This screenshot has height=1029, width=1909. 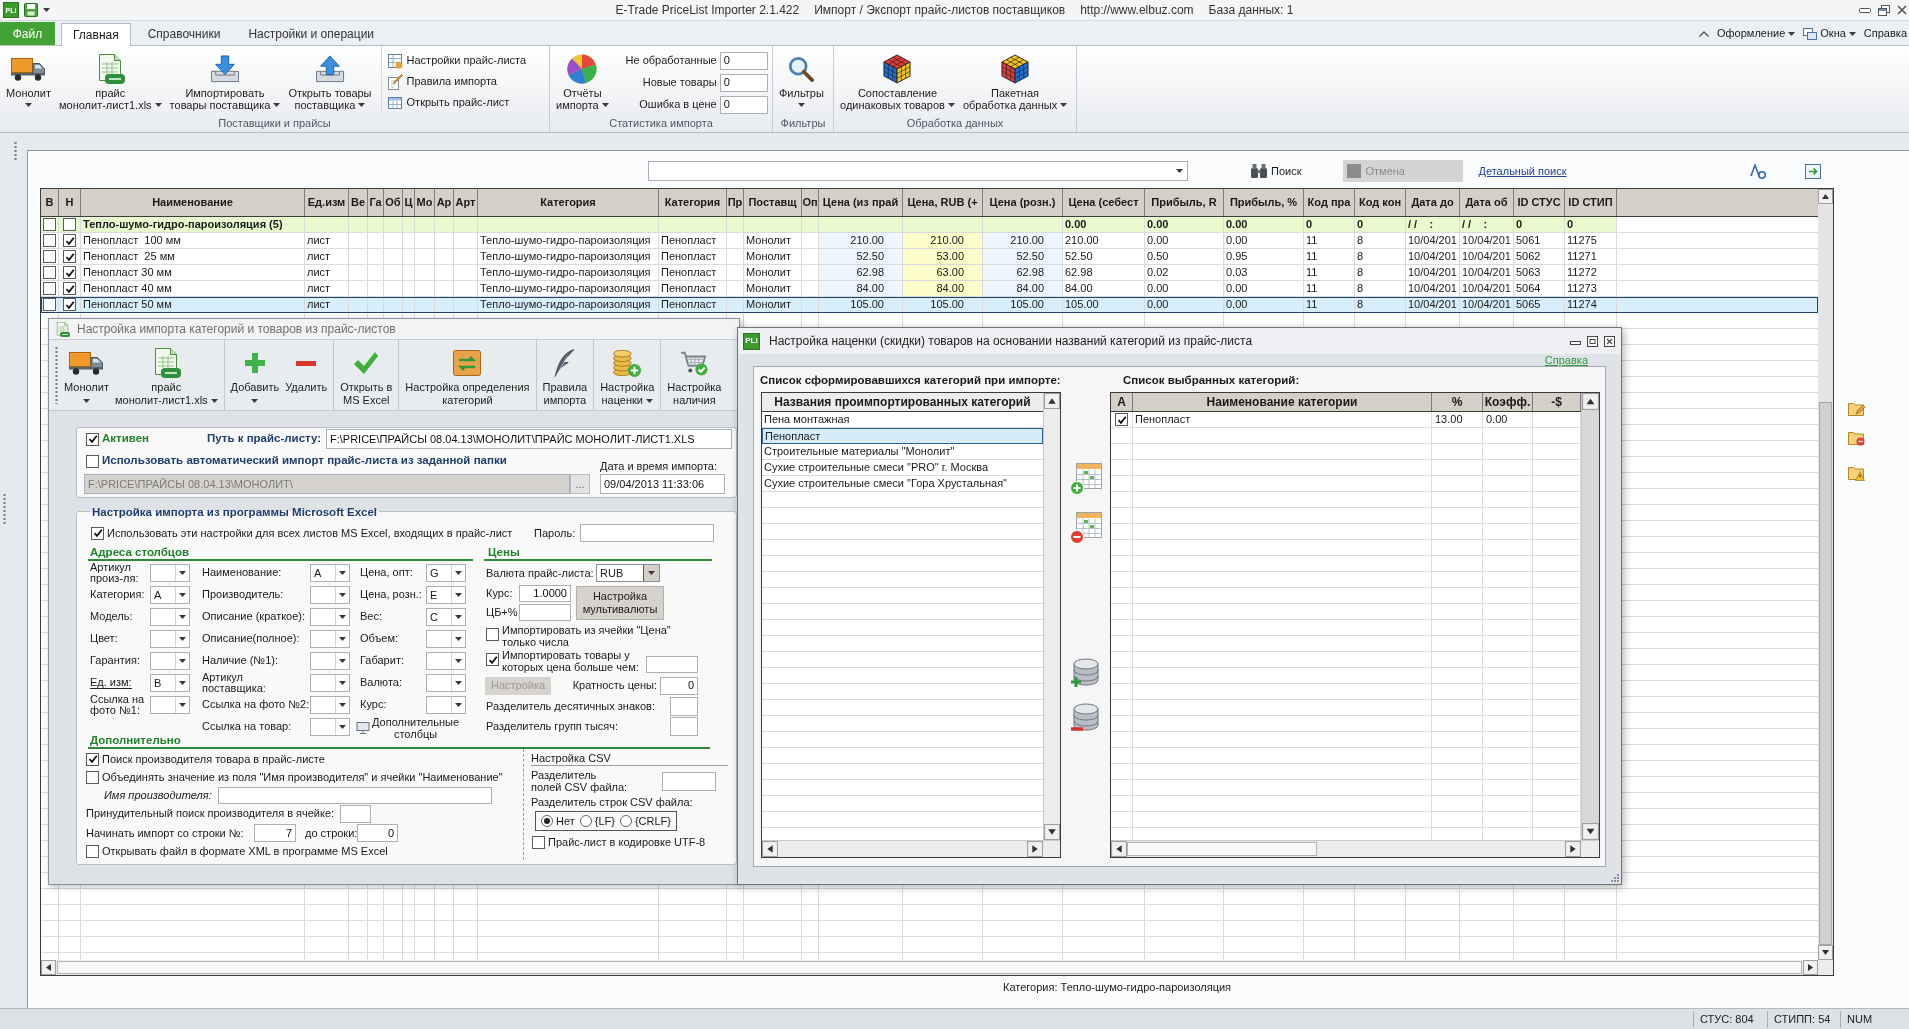 I want to click on toolbar-button: Настройка наличия, so click(x=694, y=375).